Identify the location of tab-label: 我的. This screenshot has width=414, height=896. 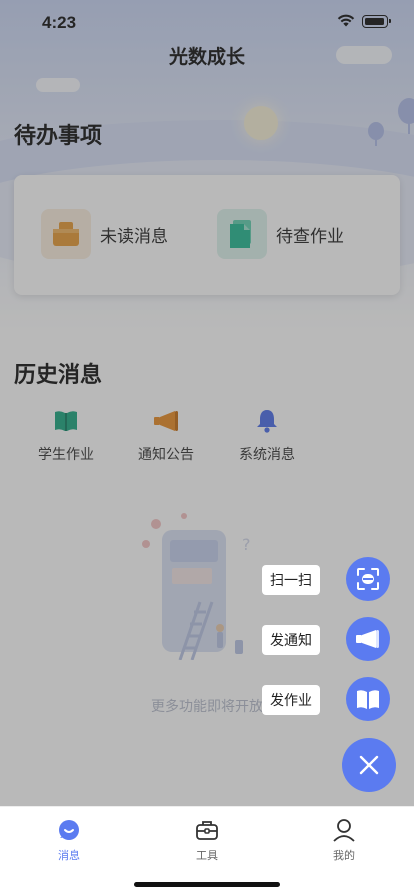
(344, 855).